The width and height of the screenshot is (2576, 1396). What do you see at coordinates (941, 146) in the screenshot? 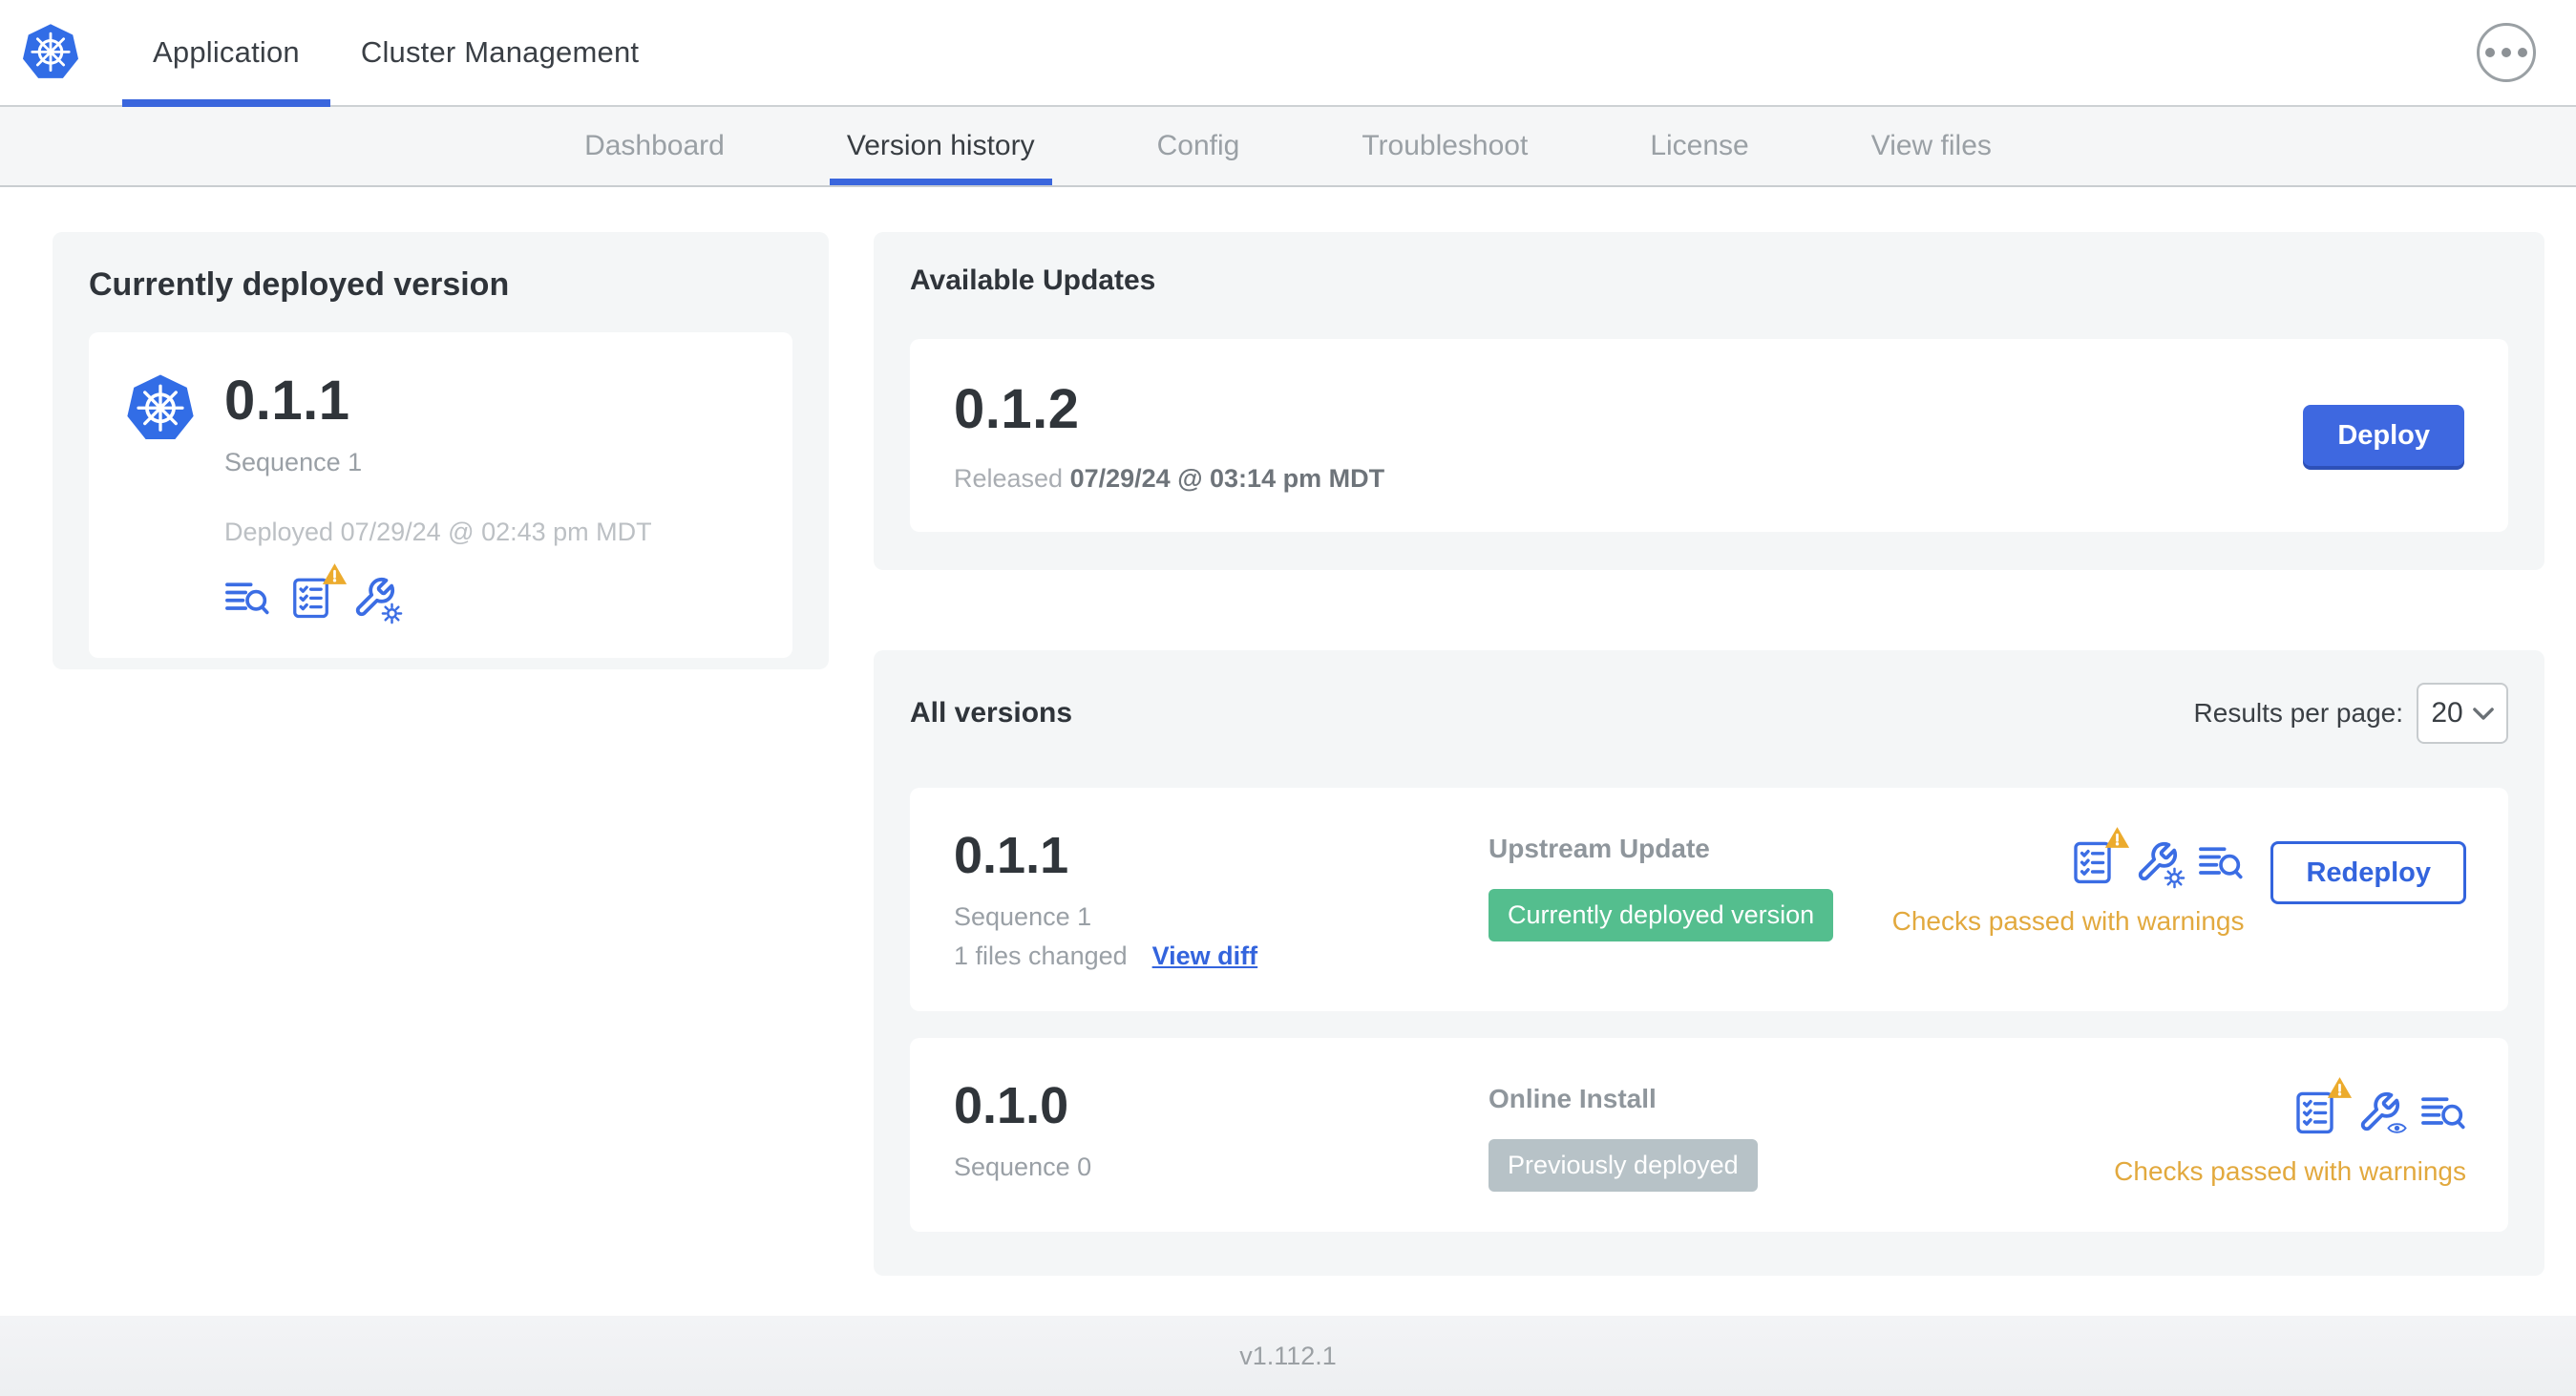
I see `tab-version-history: Version history` at bounding box center [941, 146].